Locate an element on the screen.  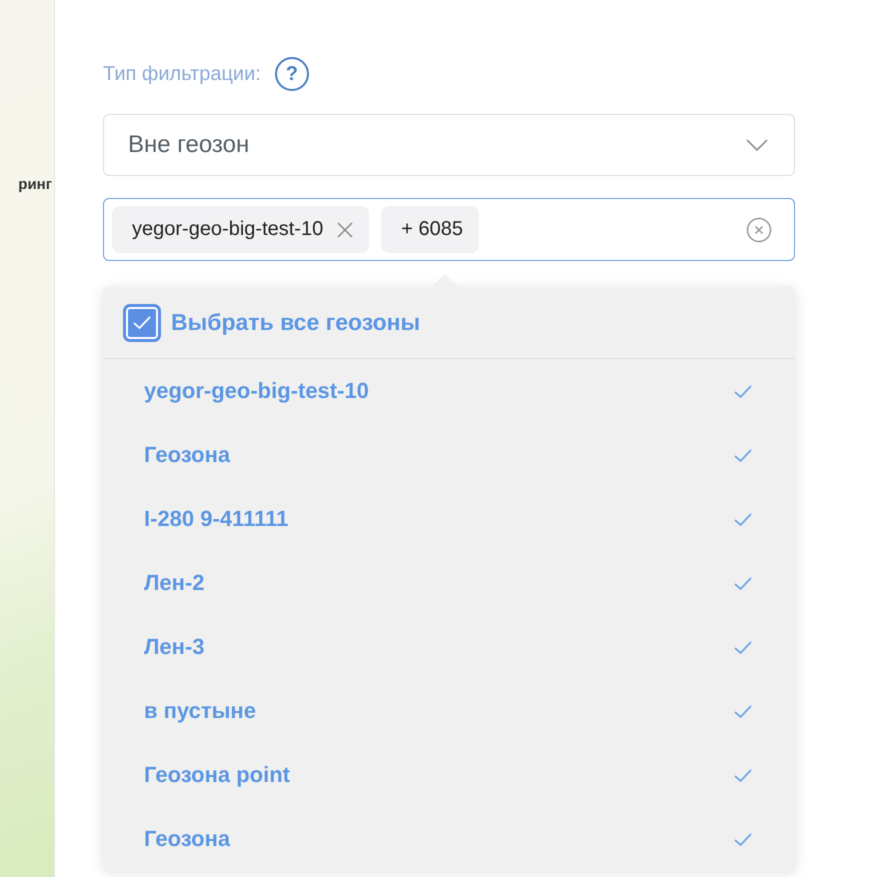
geozone-option: Лен-3 is located at coordinates (449, 647).